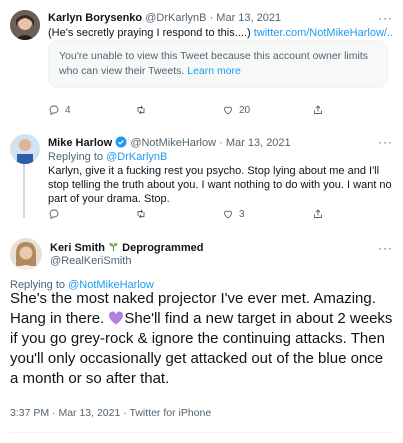  Describe the element at coordinates (116, 318) in the screenshot. I see `purple-heart-icon` at that location.